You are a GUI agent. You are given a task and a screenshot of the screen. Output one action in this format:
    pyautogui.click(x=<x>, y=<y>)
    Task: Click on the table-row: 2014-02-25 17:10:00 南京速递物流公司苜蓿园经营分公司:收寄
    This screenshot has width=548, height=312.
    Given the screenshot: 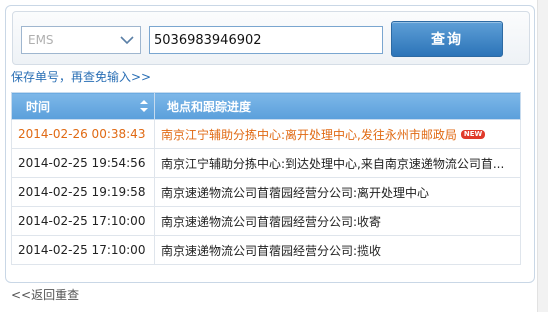 What is the action you would take?
    pyautogui.click(x=266, y=221)
    